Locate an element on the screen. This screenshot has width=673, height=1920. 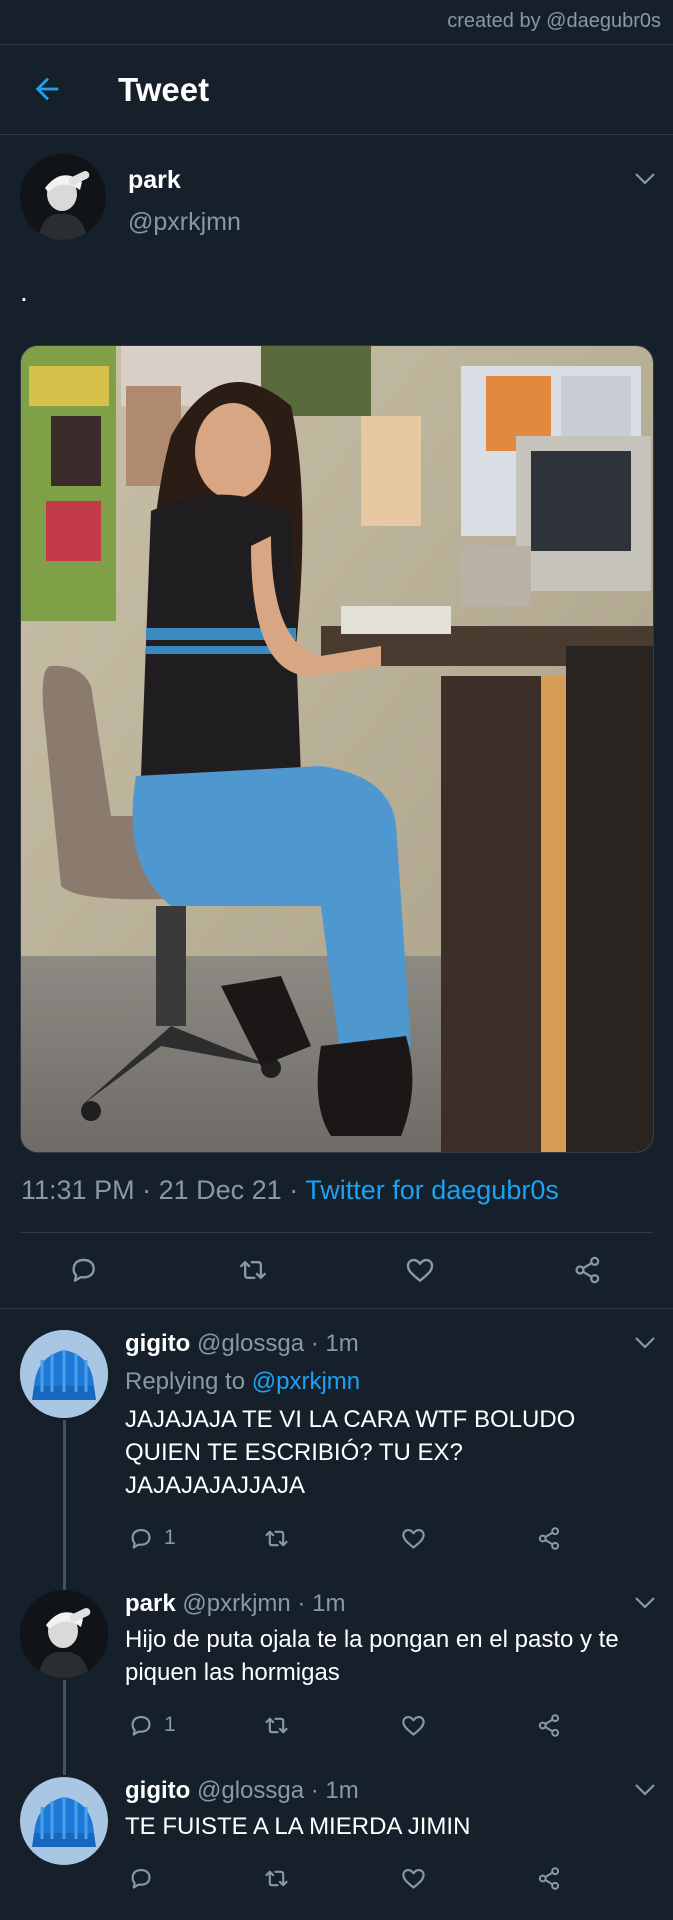
author-avatar is located at coordinates (63, 197).